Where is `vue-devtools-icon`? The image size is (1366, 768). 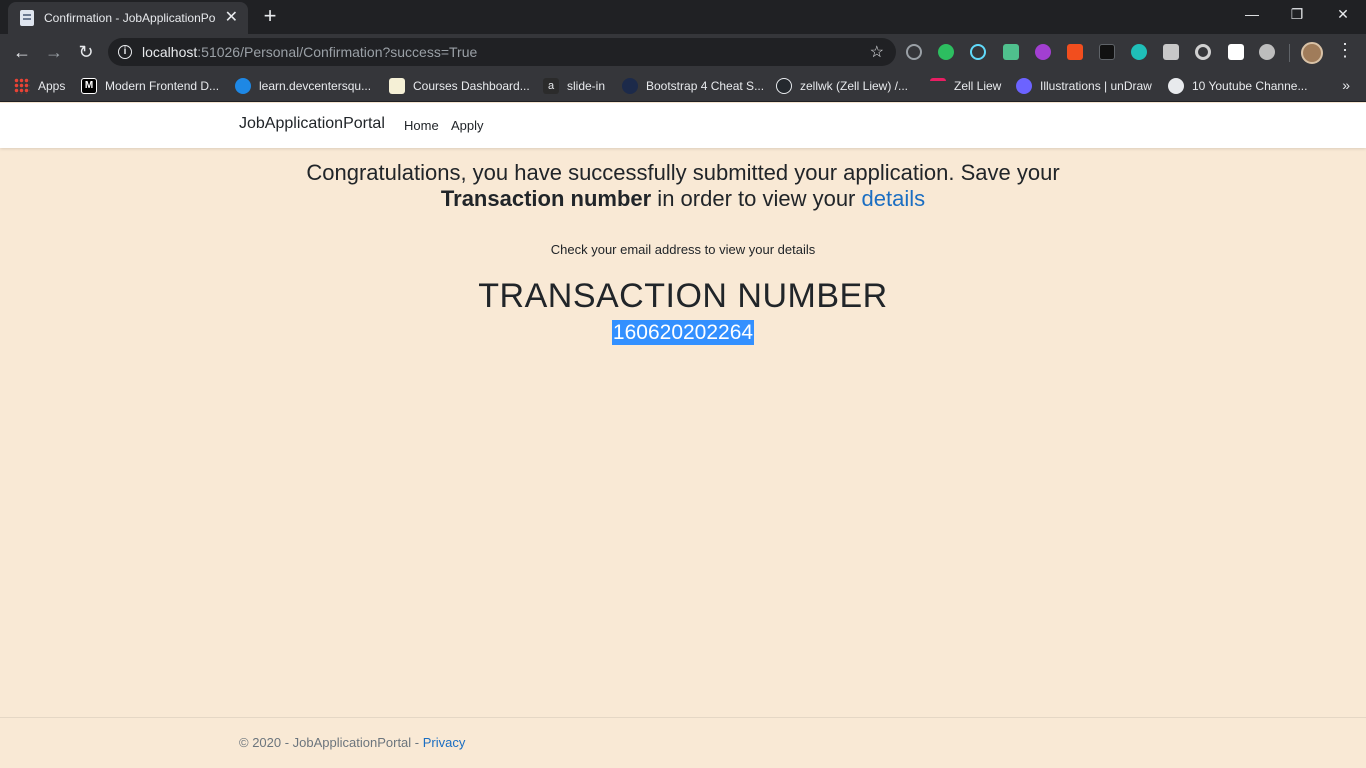
vue-devtools-icon is located at coordinates (1011, 52).